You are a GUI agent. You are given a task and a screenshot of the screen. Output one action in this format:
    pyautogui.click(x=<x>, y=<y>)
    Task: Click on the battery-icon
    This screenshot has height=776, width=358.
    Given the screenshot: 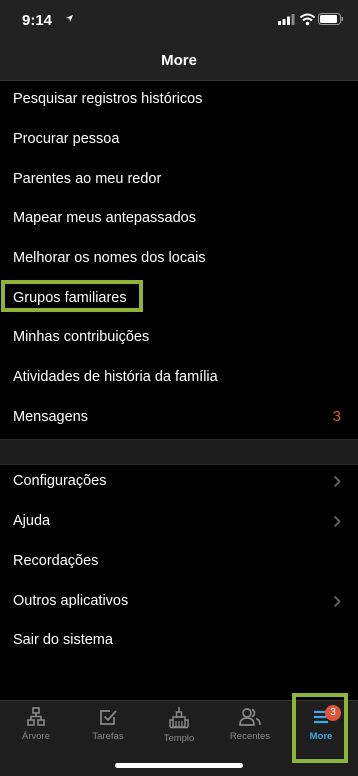 What is the action you would take?
    pyautogui.click(x=330, y=19)
    